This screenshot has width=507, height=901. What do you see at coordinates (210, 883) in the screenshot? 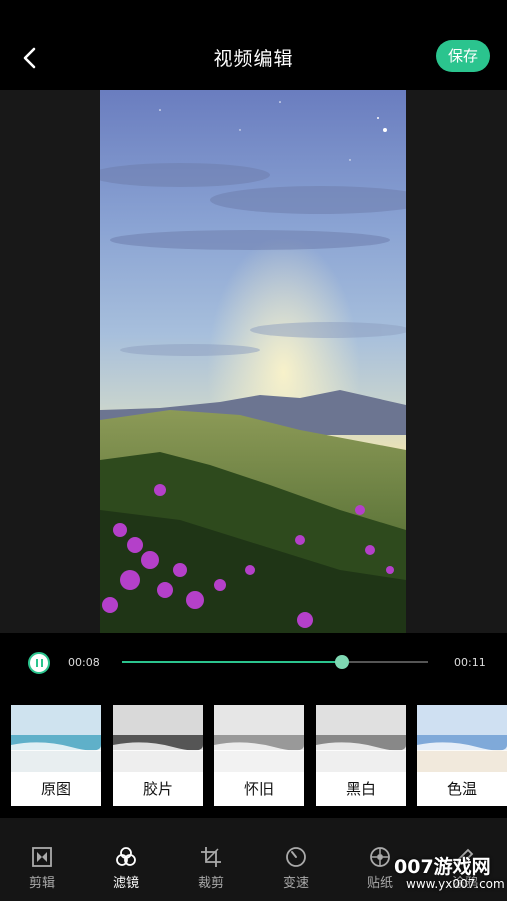
I see `tab-label: 裁剪` at bounding box center [210, 883].